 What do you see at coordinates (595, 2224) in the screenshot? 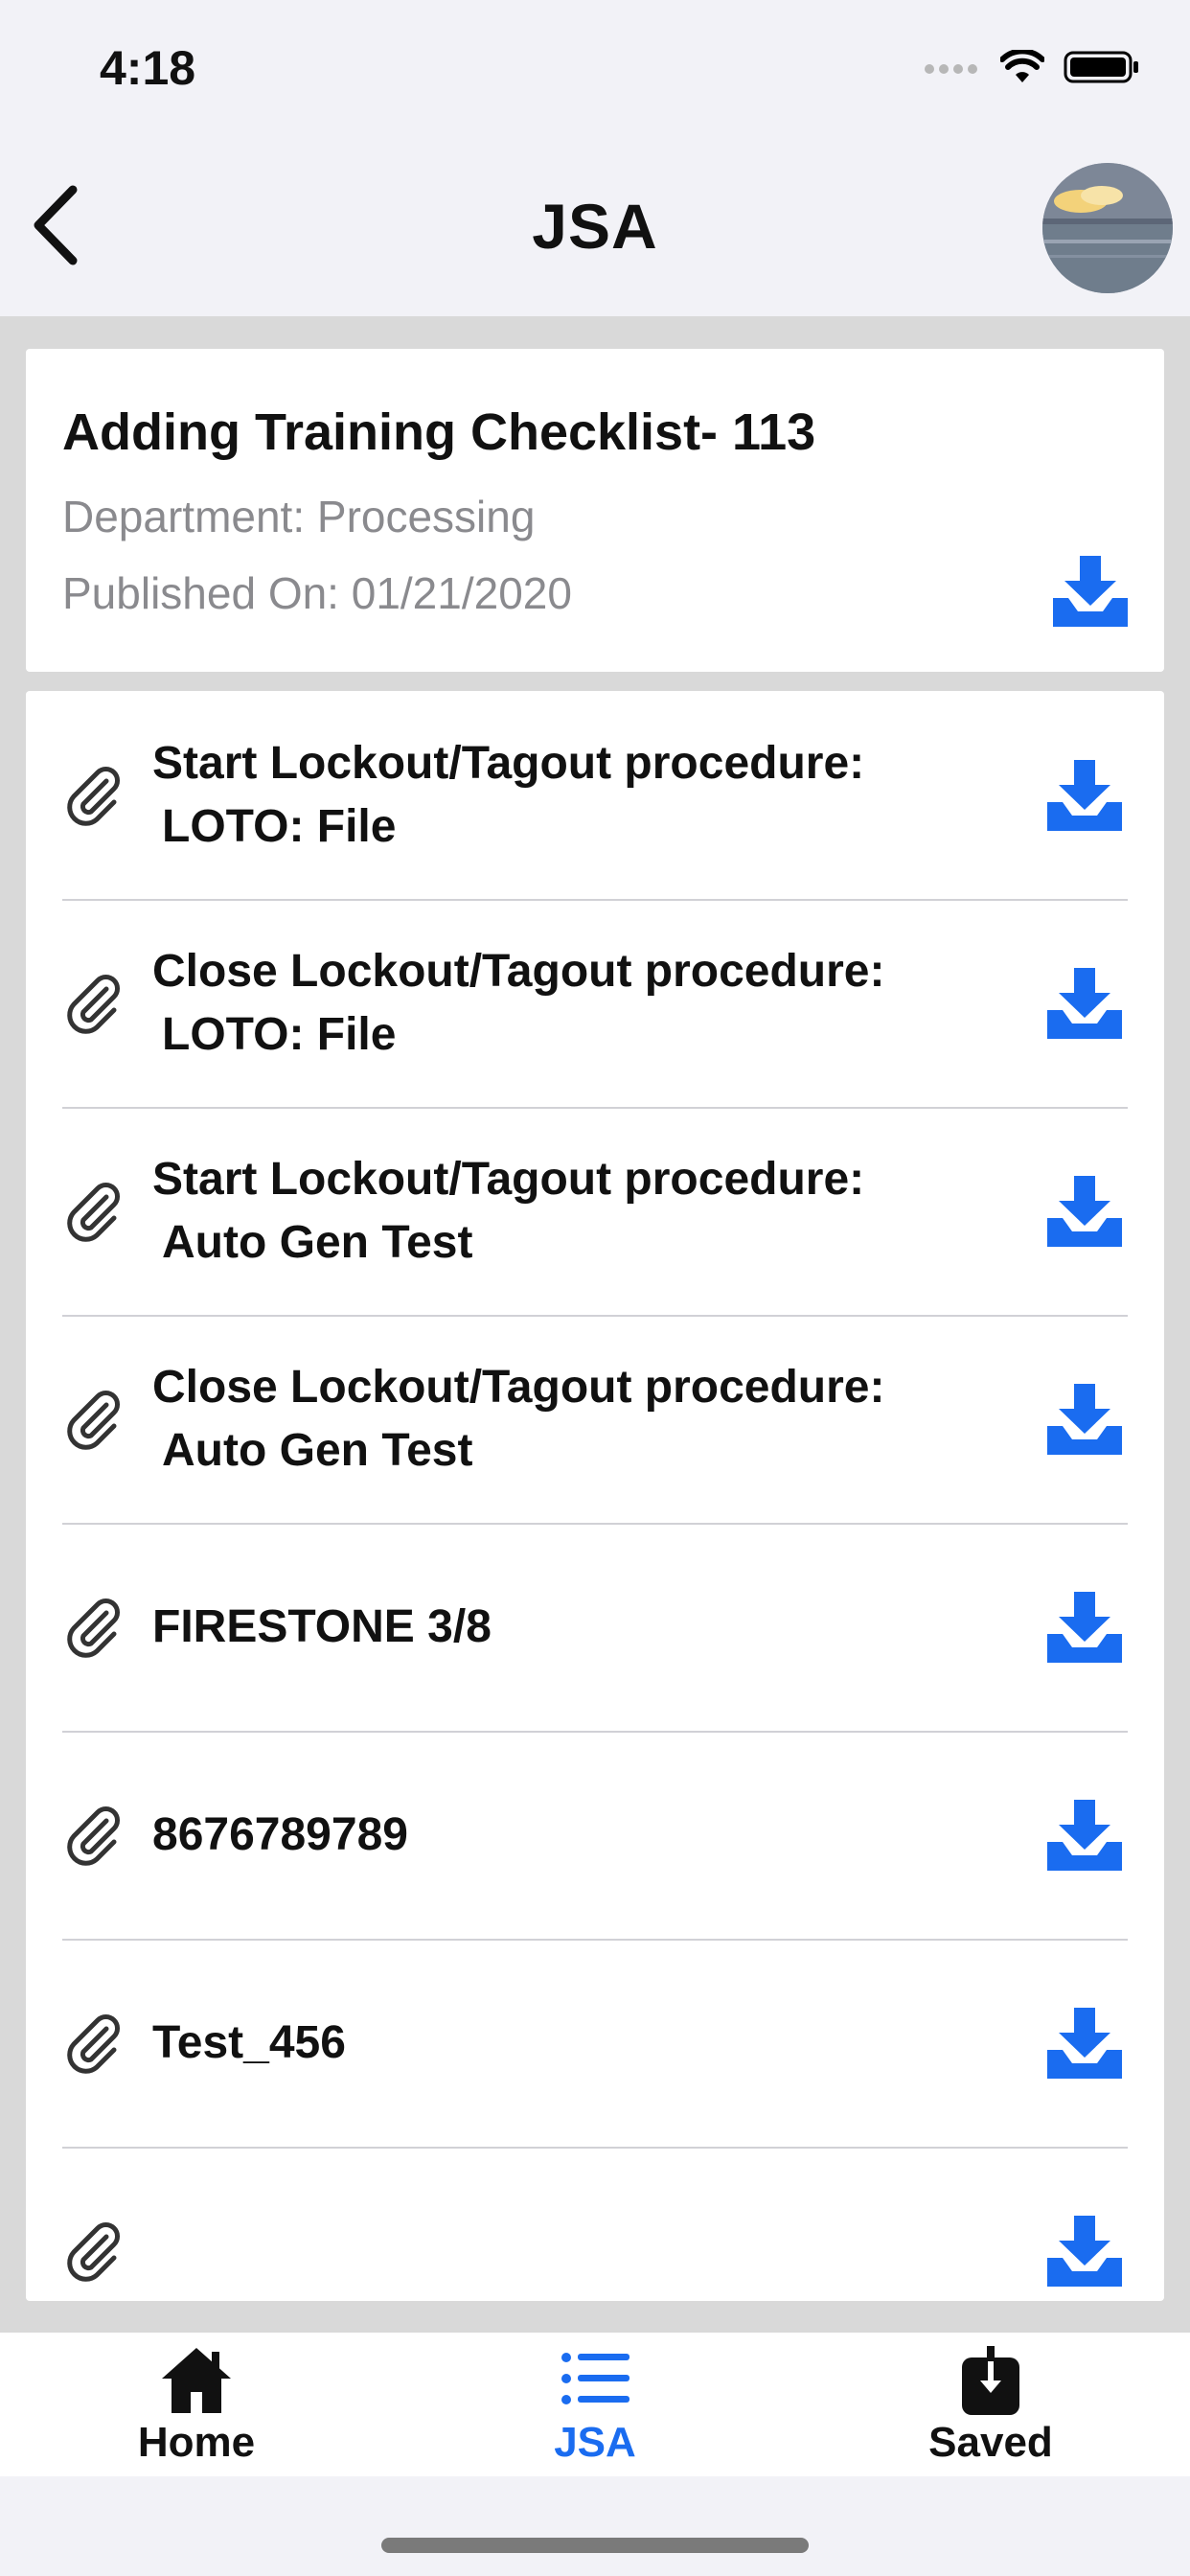
I see `attachment-row` at bounding box center [595, 2224].